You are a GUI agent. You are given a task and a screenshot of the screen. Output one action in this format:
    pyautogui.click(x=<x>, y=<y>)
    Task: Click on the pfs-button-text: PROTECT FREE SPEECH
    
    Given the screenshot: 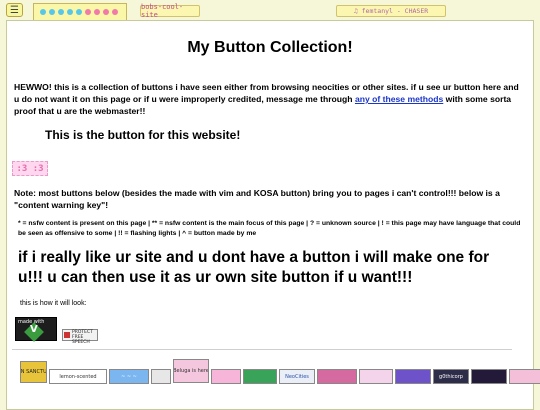 What is the action you would take?
    pyautogui.click(x=82, y=337)
    